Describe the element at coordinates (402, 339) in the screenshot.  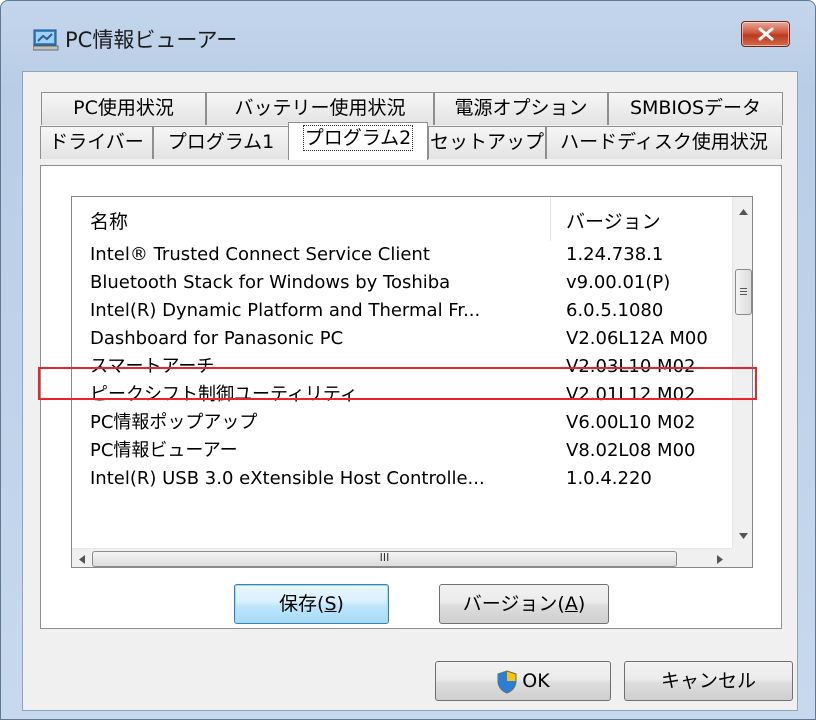
I see `list-item: Dashboard for Panasonic PC V2.06L12A M00` at that location.